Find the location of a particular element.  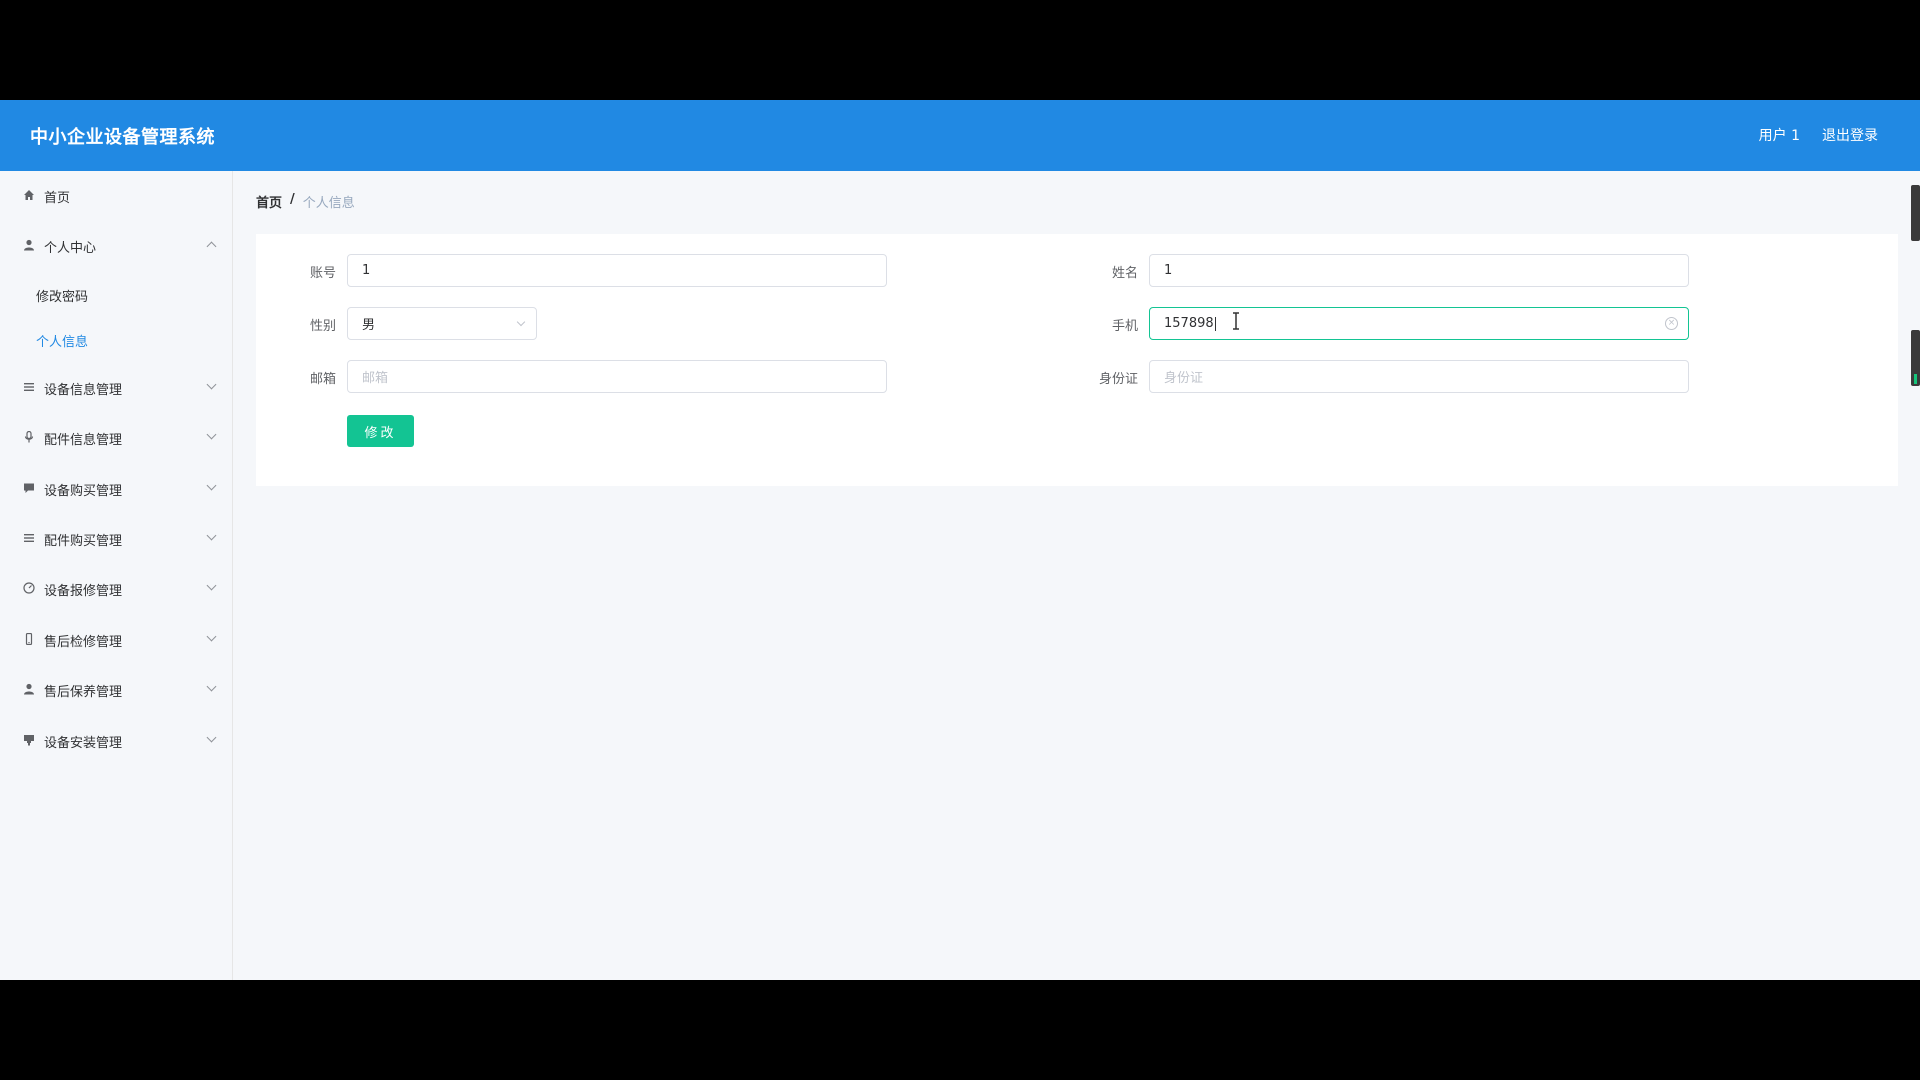

gender-value: 男 is located at coordinates (369, 325).